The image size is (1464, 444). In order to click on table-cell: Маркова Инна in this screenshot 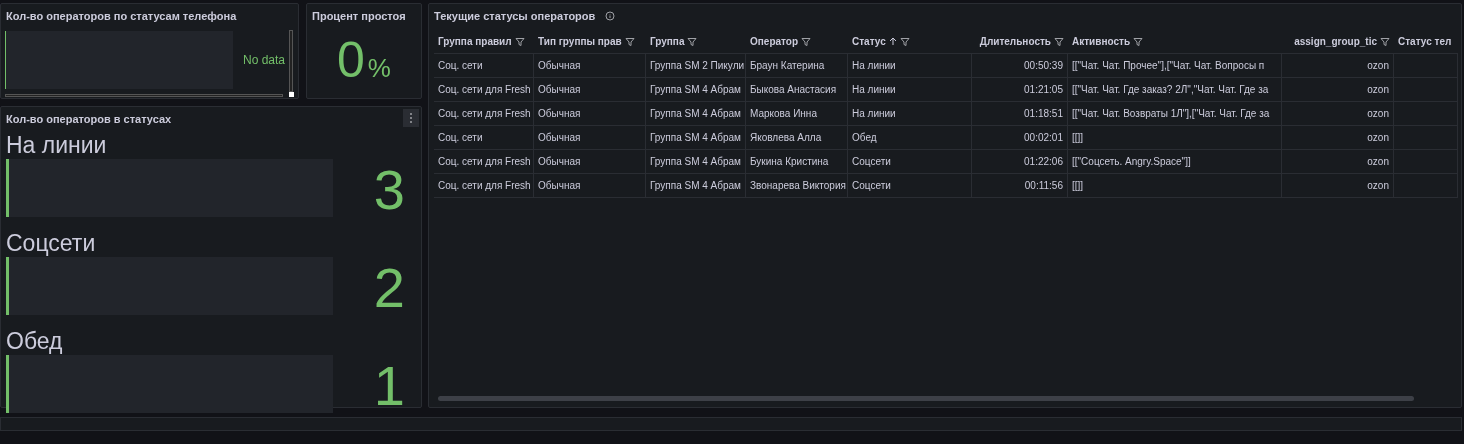, I will do `click(797, 114)`.